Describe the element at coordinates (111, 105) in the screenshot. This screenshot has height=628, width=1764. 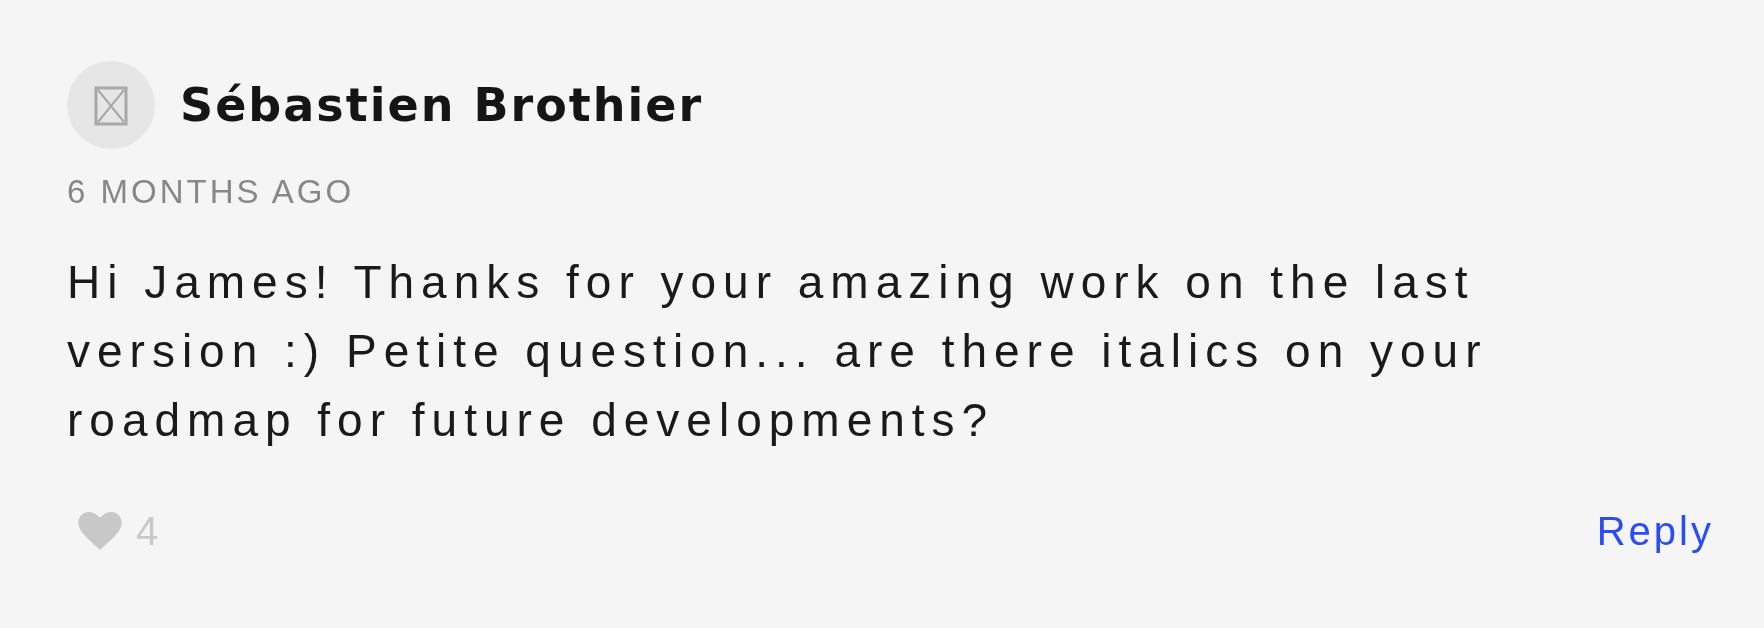
I see `avatar-icon` at that location.